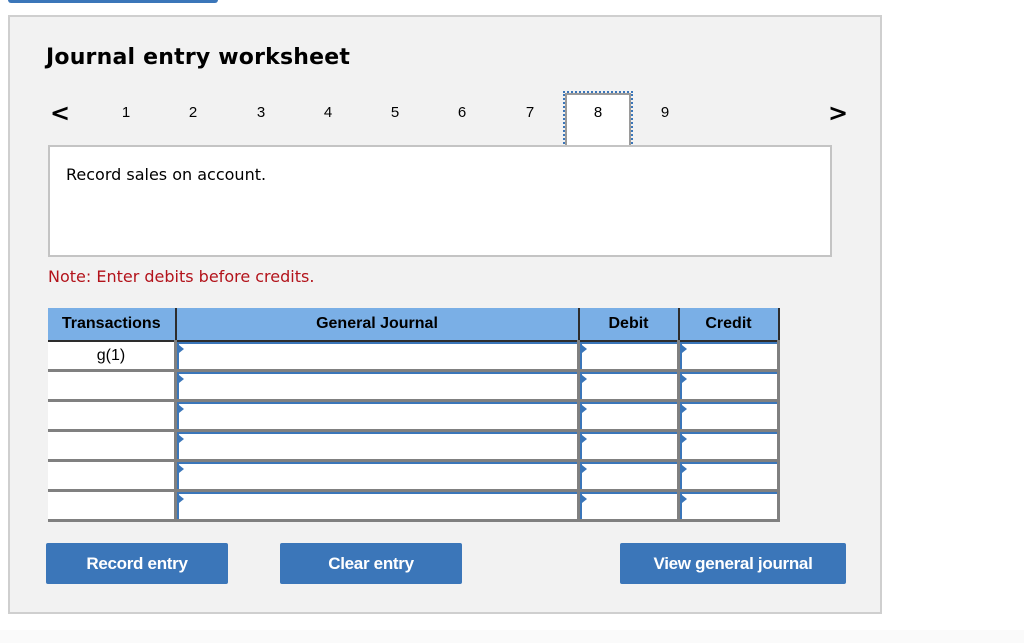 The width and height of the screenshot is (1024, 643). I want to click on page-tab-2: 2, so click(193, 121).